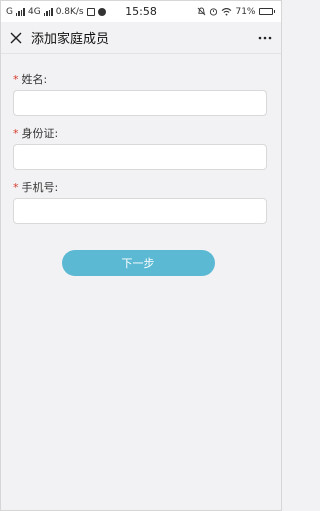 The height and width of the screenshot is (511, 320). Describe the element at coordinates (90, 11) in the screenshot. I see `notification-icon` at that location.